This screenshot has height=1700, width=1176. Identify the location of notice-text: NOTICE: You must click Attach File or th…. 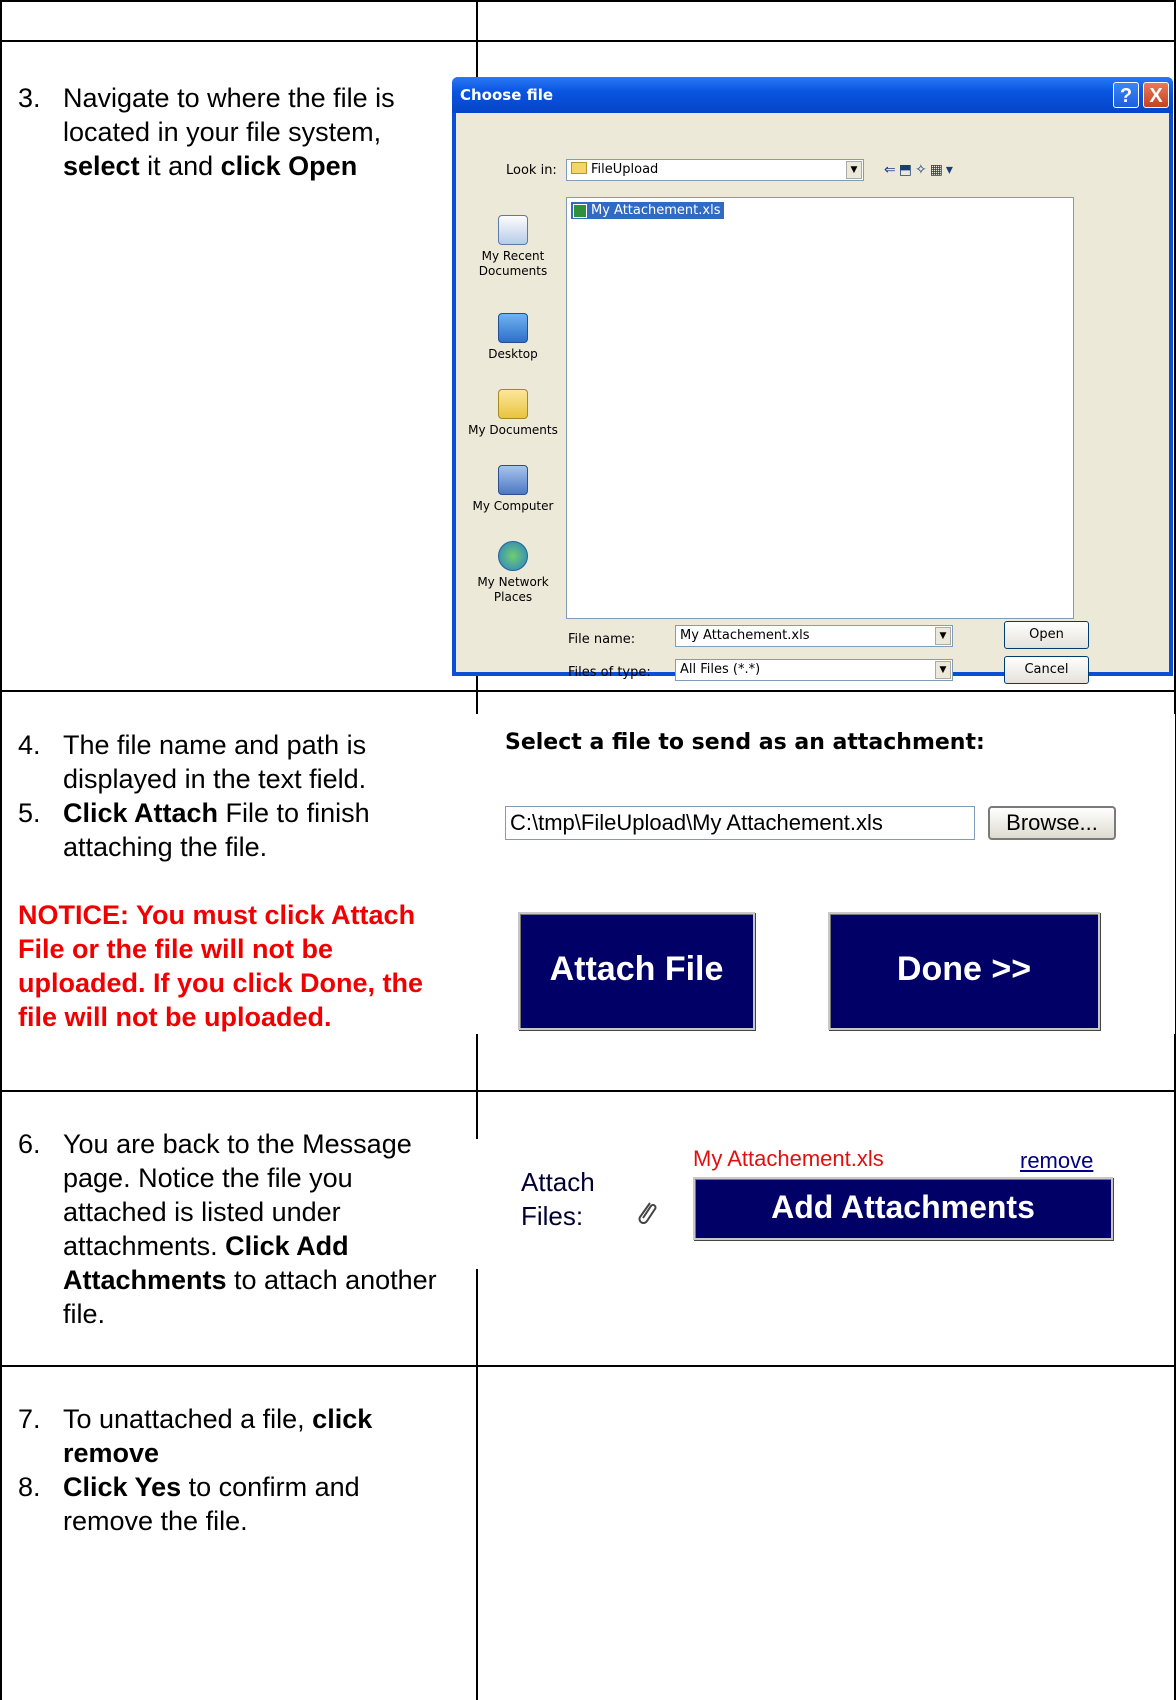
(221, 966).